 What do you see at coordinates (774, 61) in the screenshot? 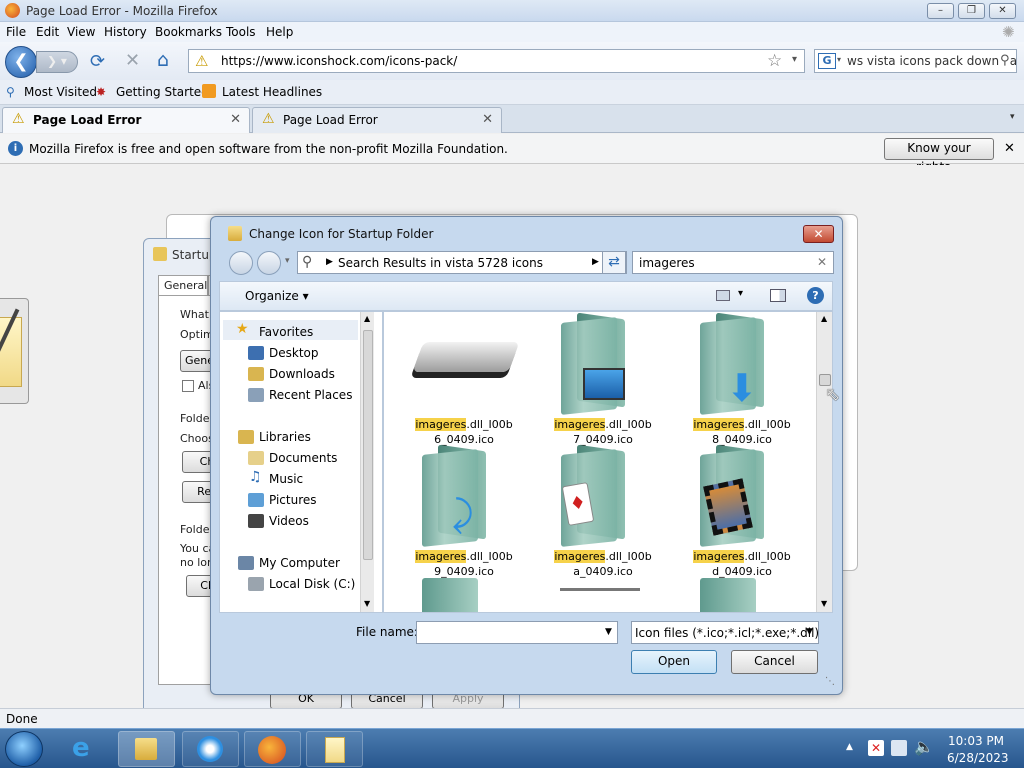
I see `bookmark-star-icon: ☆` at bounding box center [774, 61].